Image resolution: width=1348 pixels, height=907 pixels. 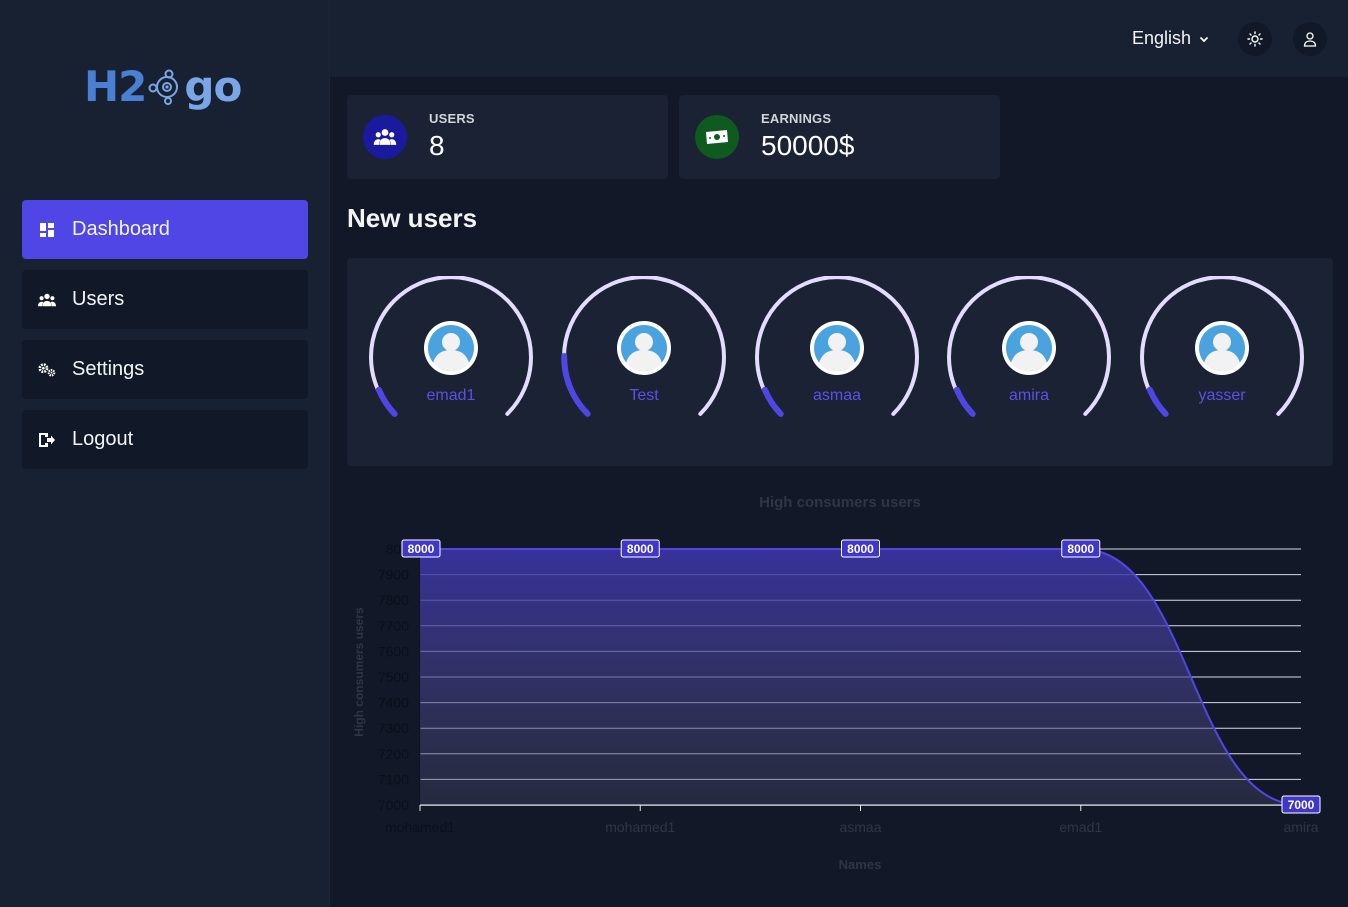 I want to click on user-name: amira, so click(x=1028, y=395).